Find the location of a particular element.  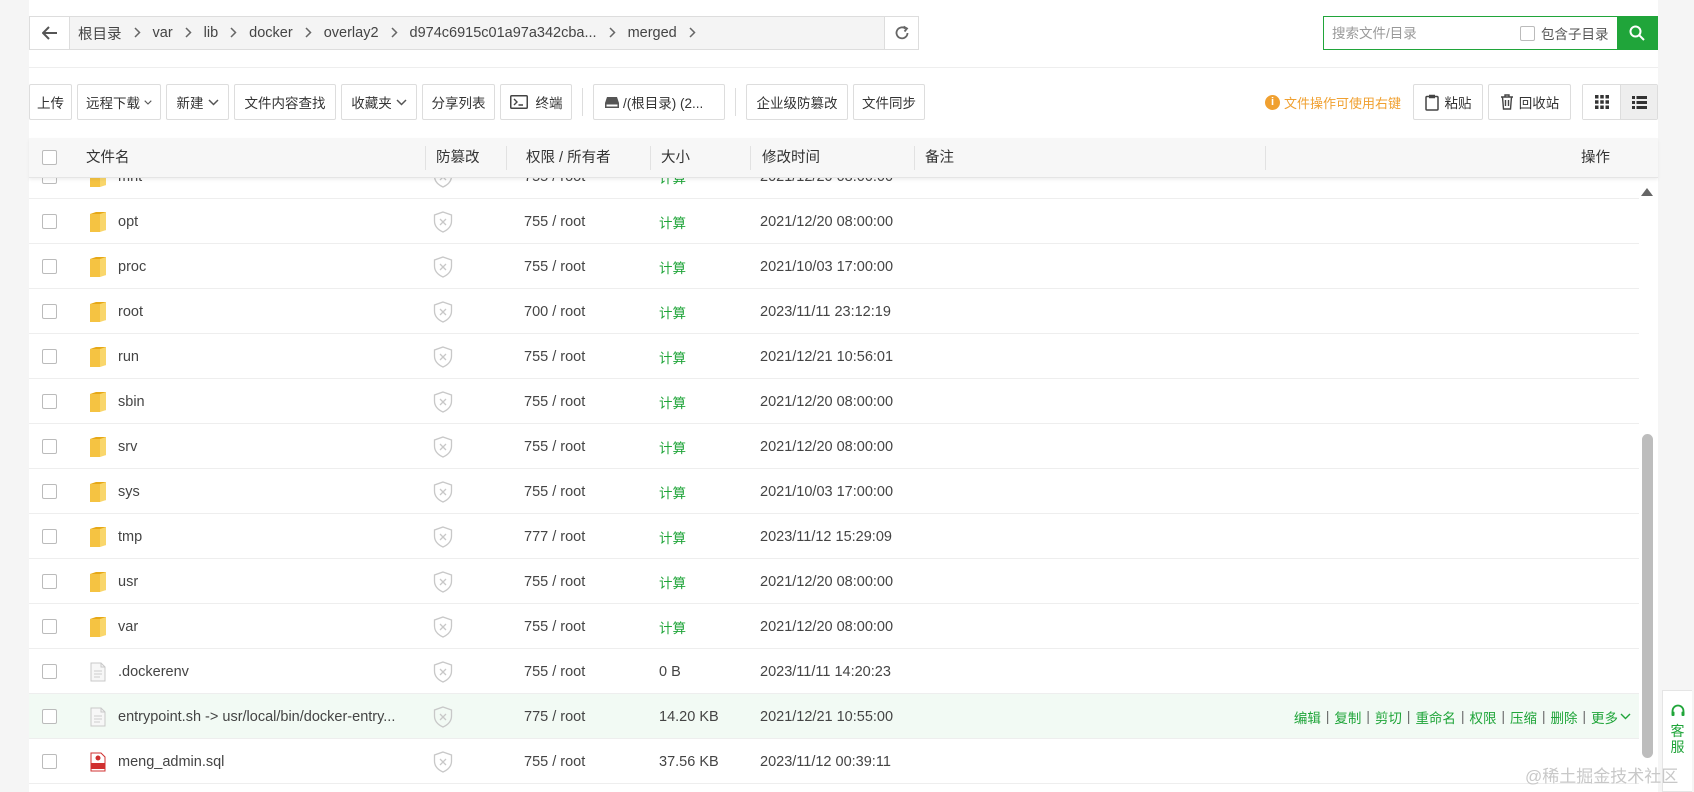

paste-button: 粘贴 is located at coordinates (1448, 102).